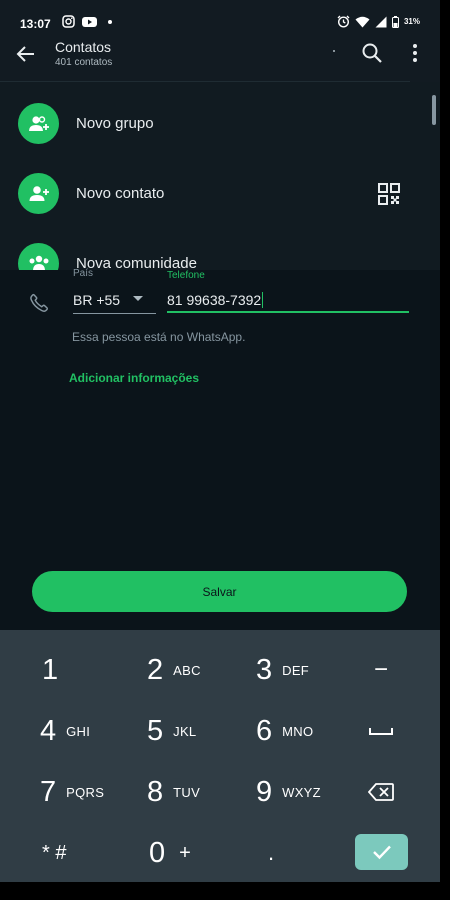  Describe the element at coordinates (35, 24) in the screenshot. I see `status-time: 13:07` at that location.